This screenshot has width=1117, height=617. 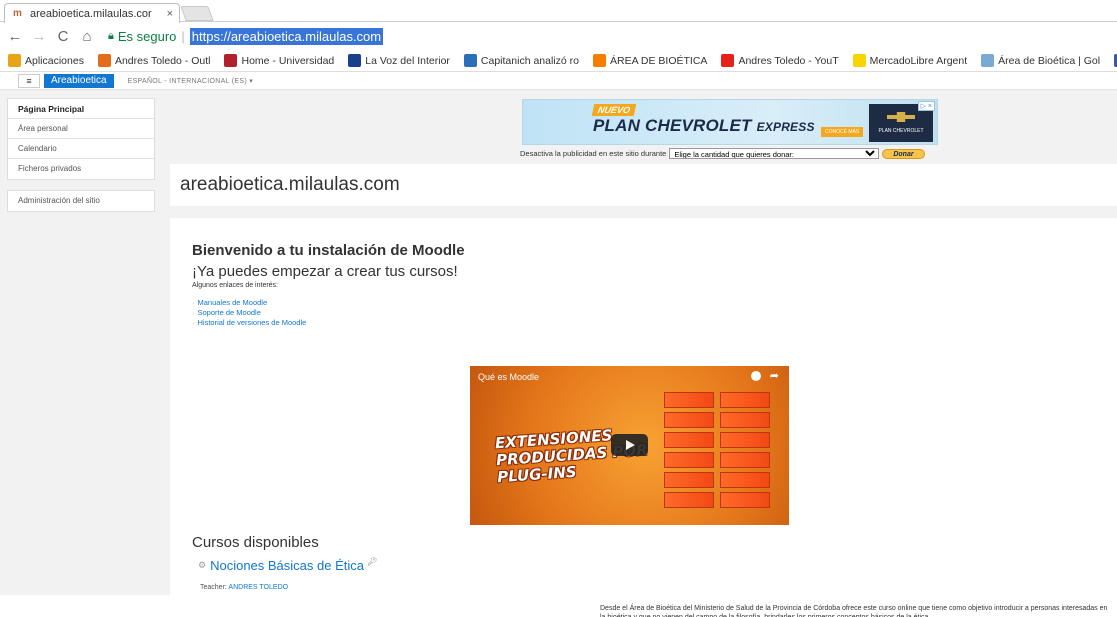 What do you see at coordinates (162, 60) in the screenshot?
I see `bookmark-label: Andres Toledo - Outl` at bounding box center [162, 60].